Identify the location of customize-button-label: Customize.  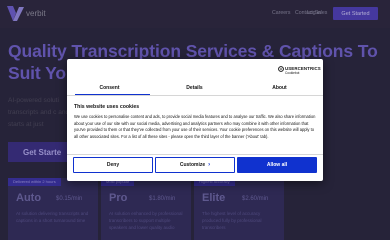
(192, 165).